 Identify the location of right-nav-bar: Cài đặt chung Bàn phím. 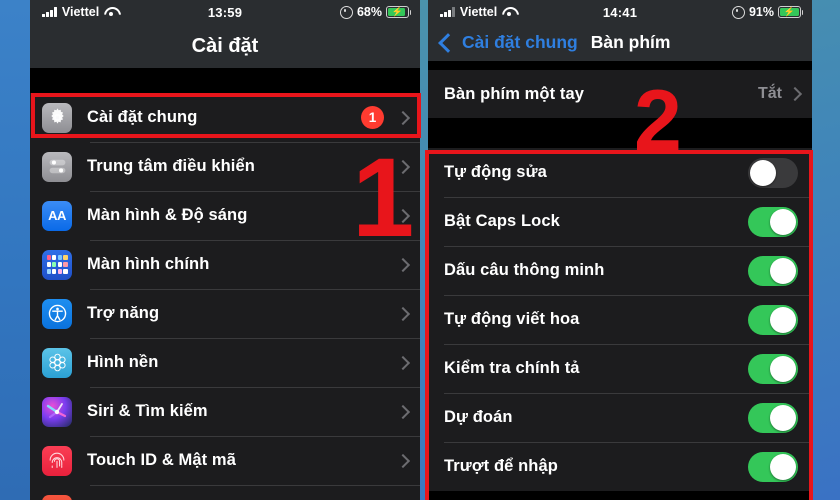
(620, 42).